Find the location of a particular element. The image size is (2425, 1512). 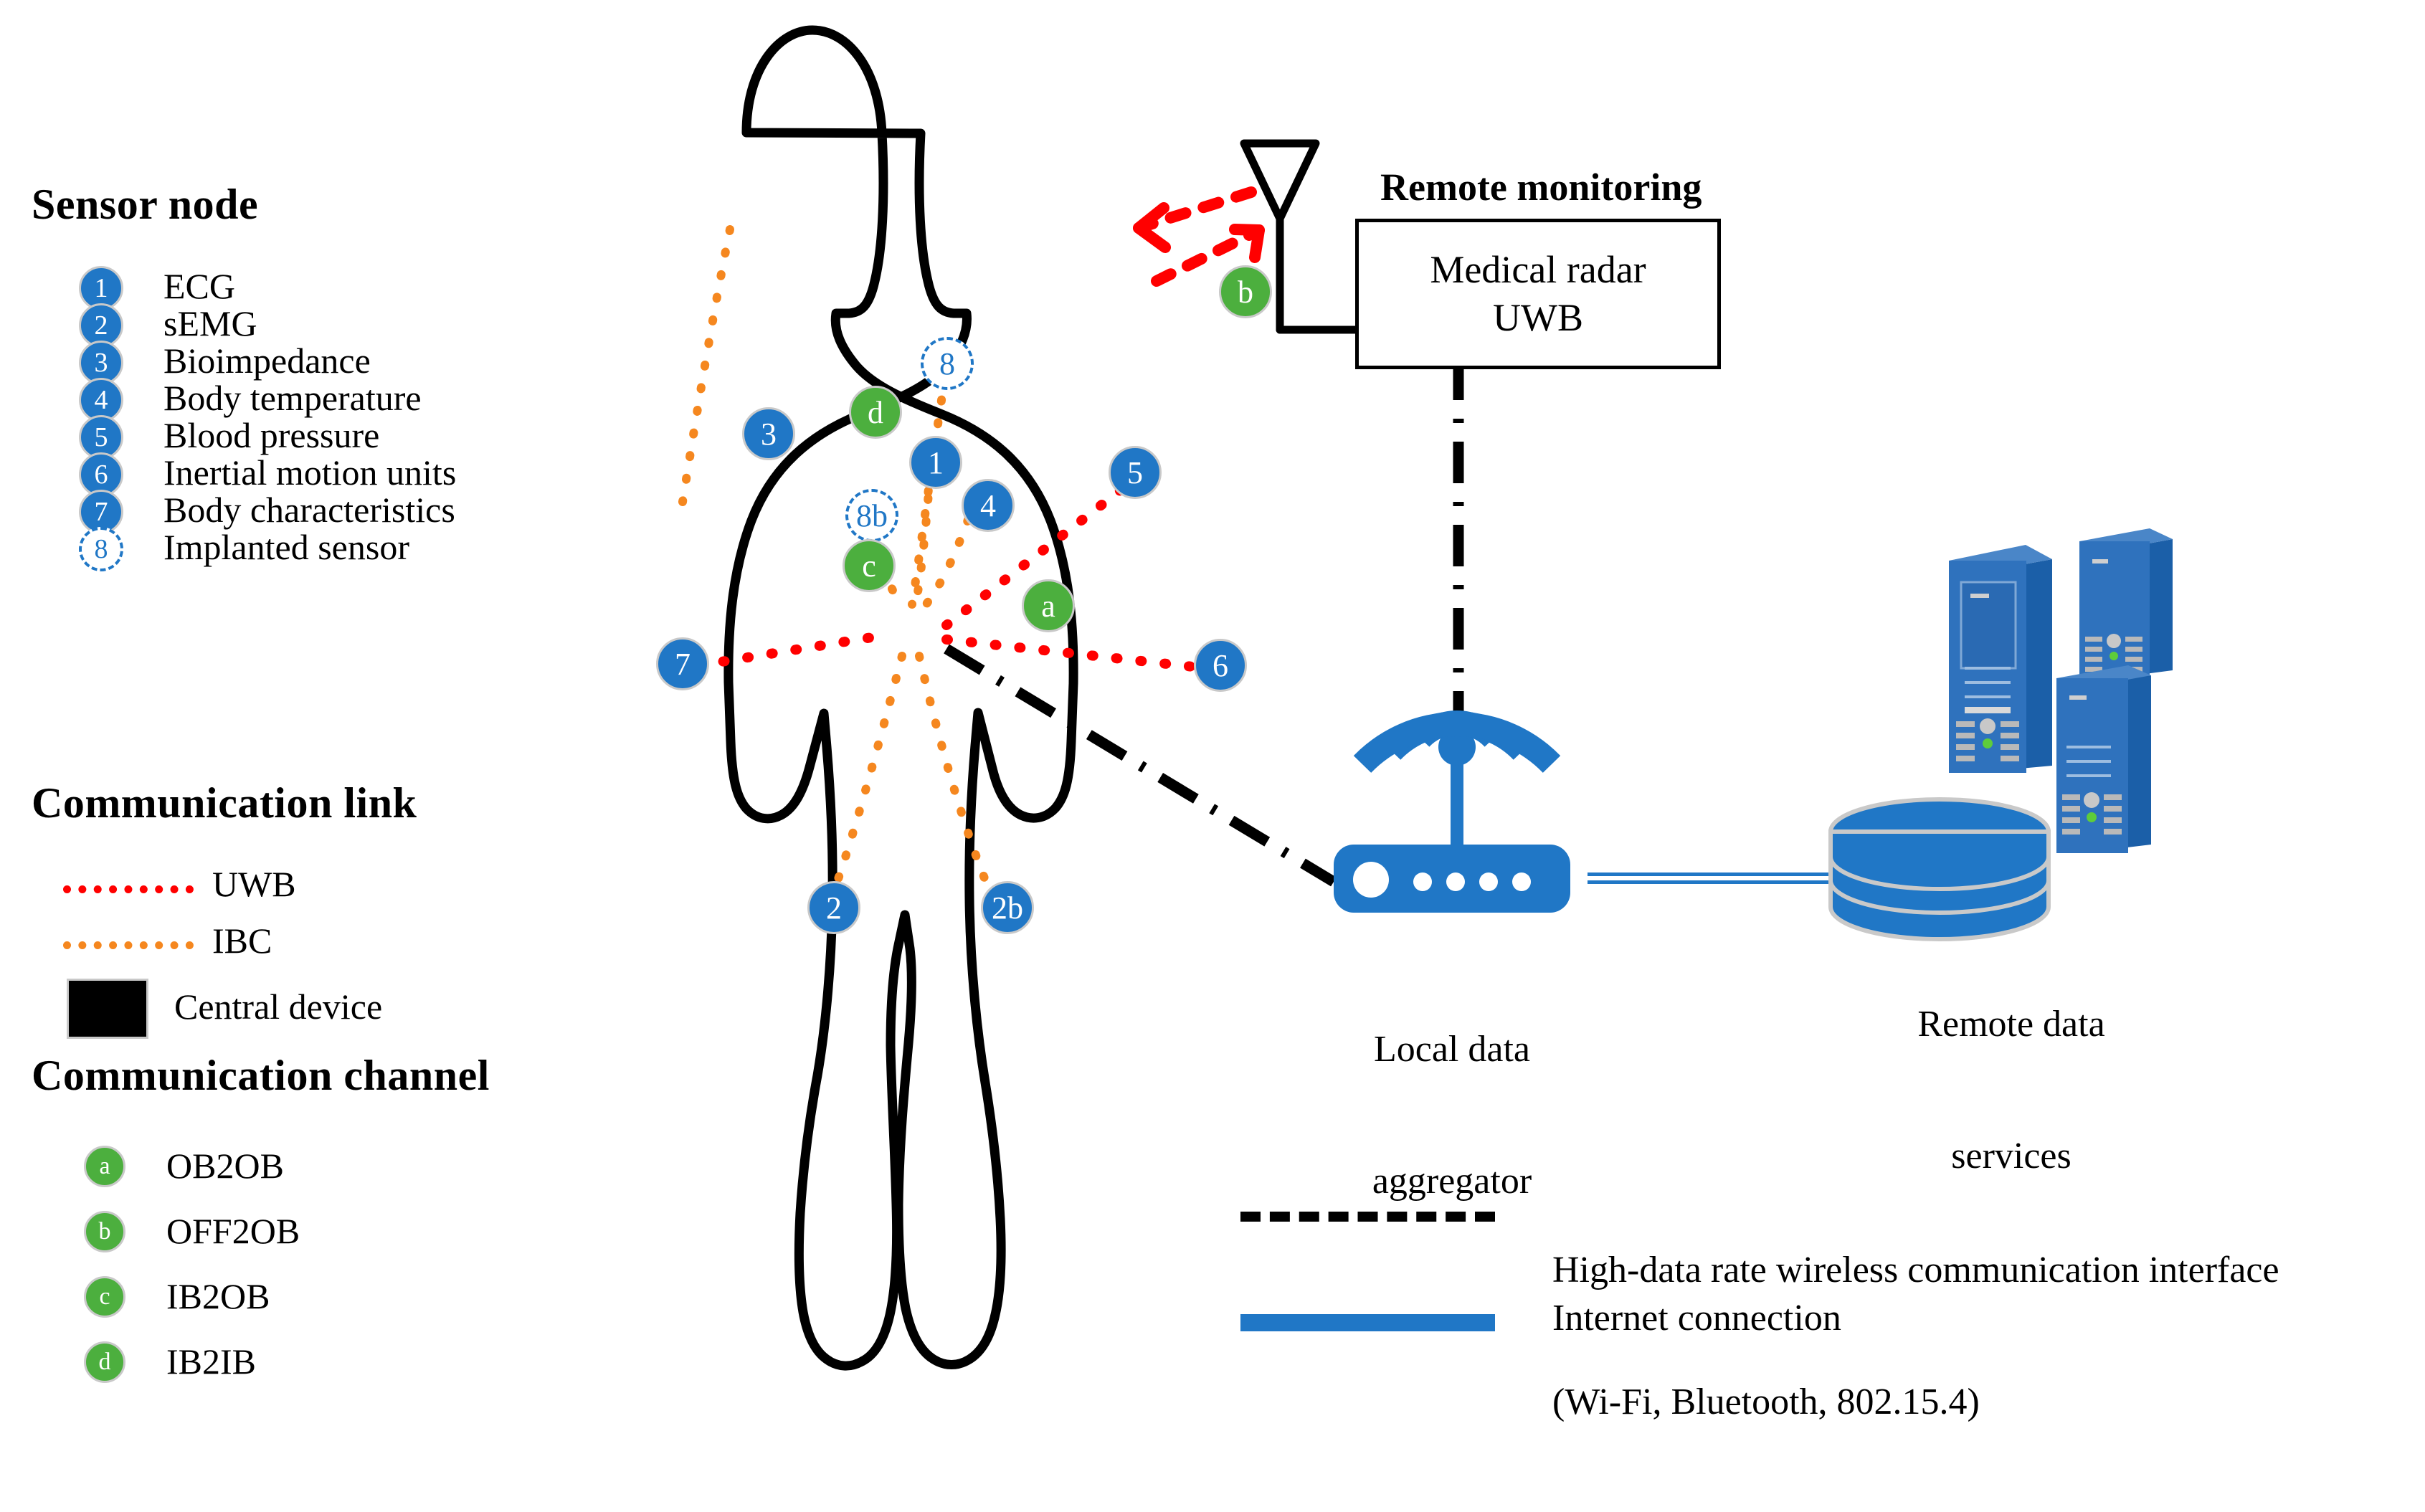

body-node-ecg: 1 is located at coordinates (936, 462).